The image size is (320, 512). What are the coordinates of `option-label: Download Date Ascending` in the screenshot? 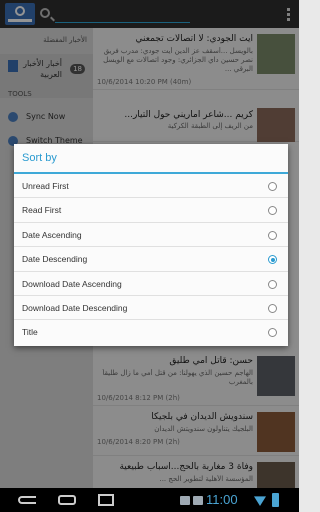 It's located at (72, 283).